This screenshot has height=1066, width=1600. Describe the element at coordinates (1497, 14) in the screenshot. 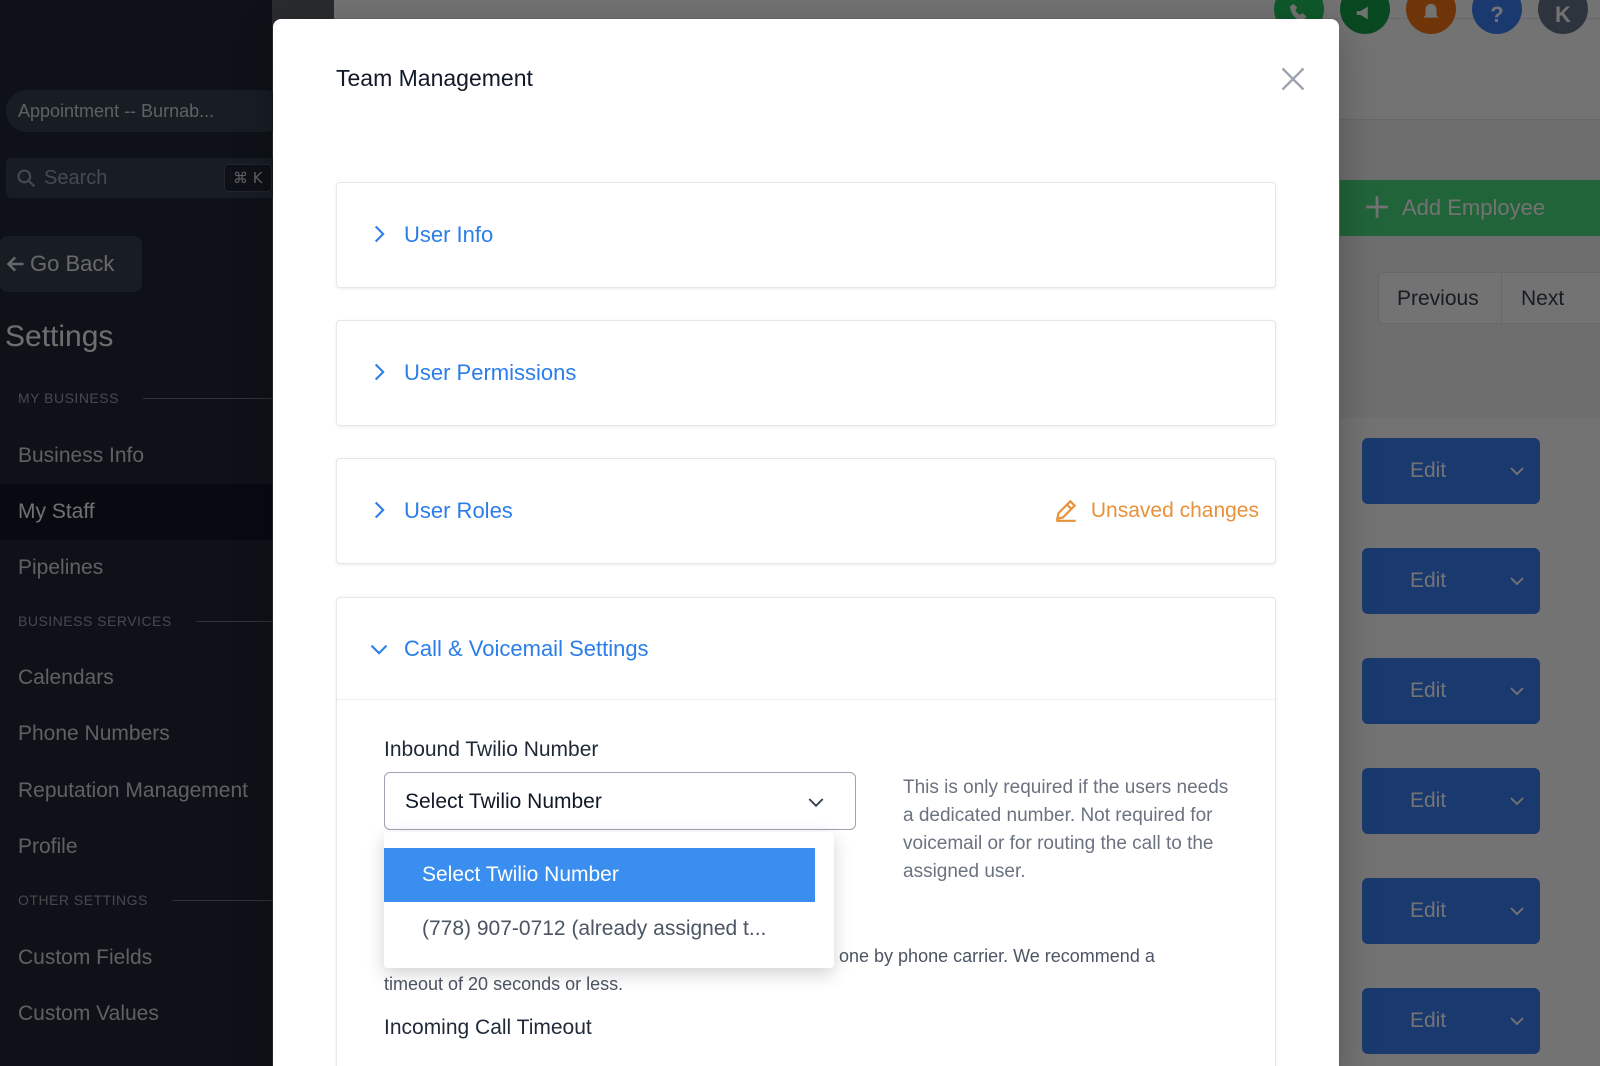

I see `help-icon: ?` at that location.